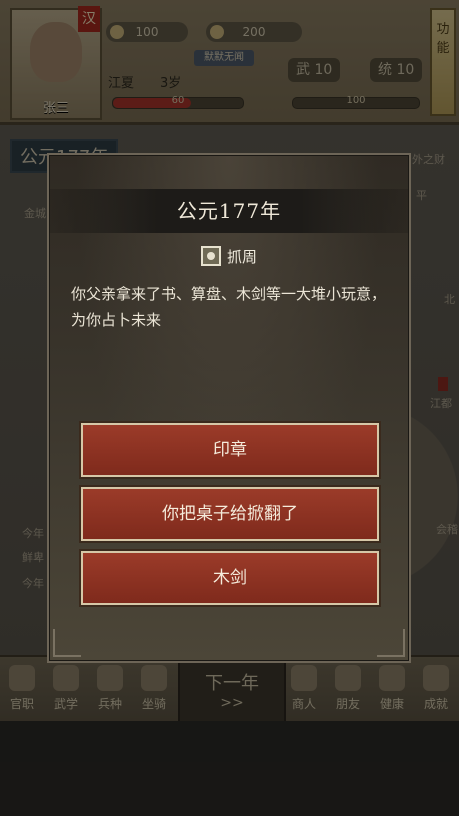  What do you see at coordinates (230, 514) in the screenshot?
I see `choice-button-flip-table: 你把桌子给掀翻了` at bounding box center [230, 514].